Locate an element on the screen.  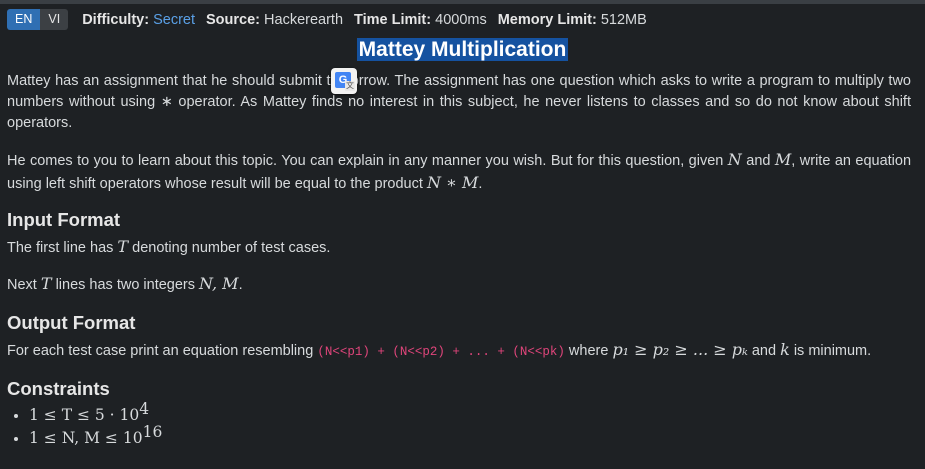
math-m: M is located at coordinates (783, 159).